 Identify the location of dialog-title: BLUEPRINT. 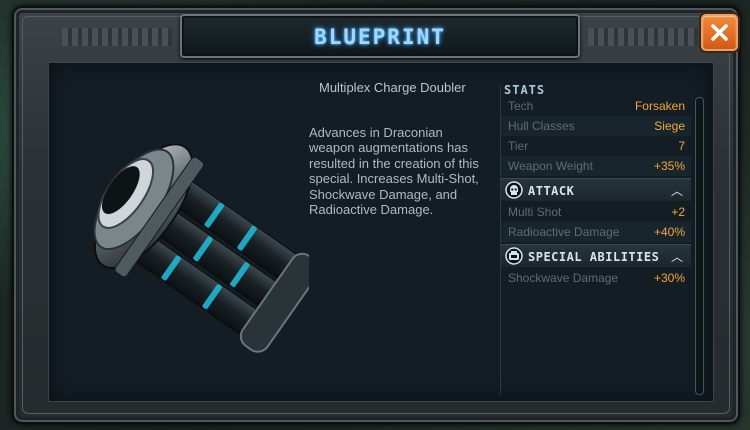
(380, 37).